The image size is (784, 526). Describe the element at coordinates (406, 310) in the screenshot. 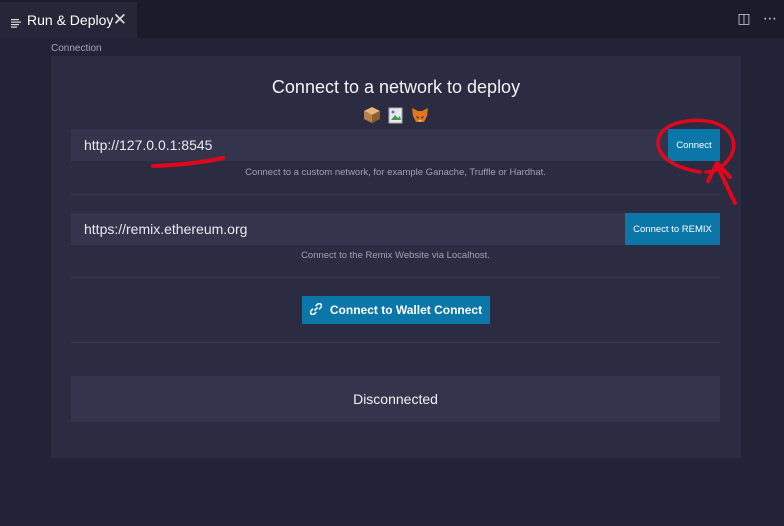

I see `wallet-connect-label: Connect to Wallet Connect` at that location.